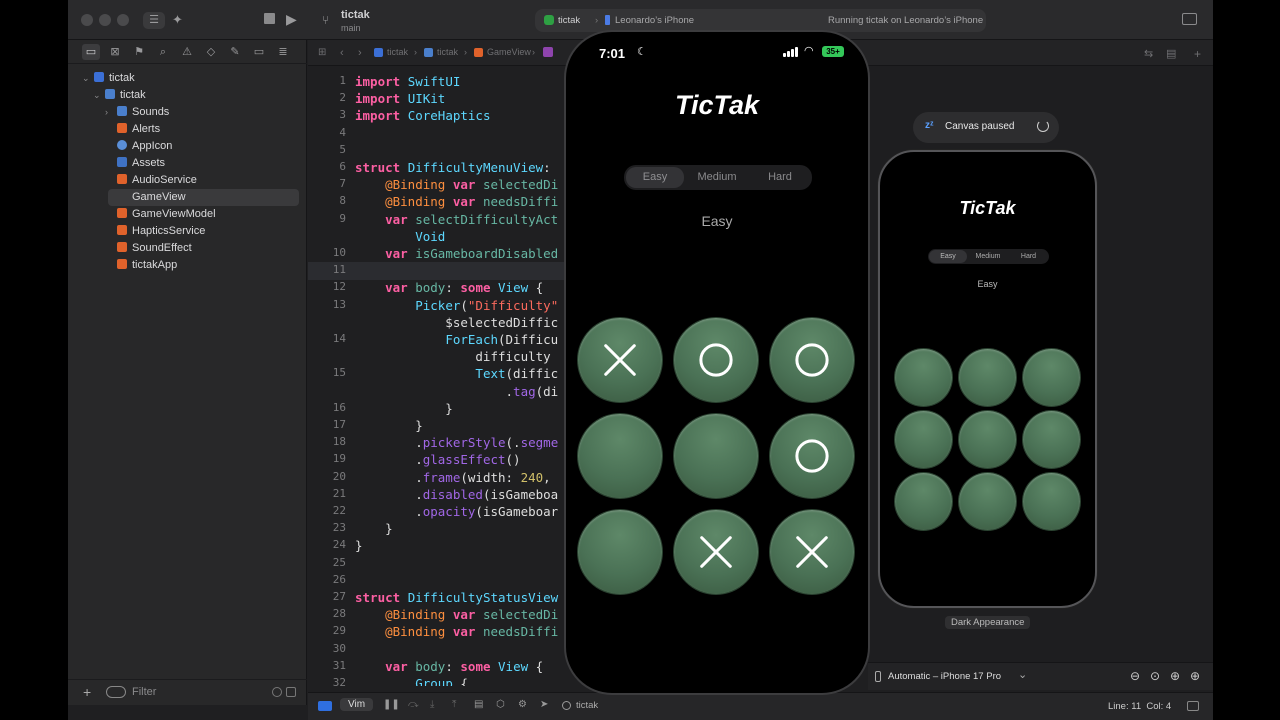 The height and width of the screenshot is (720, 1280). Describe the element at coordinates (432, 704) in the screenshot. I see `step-in-icon: ⤓` at that location.